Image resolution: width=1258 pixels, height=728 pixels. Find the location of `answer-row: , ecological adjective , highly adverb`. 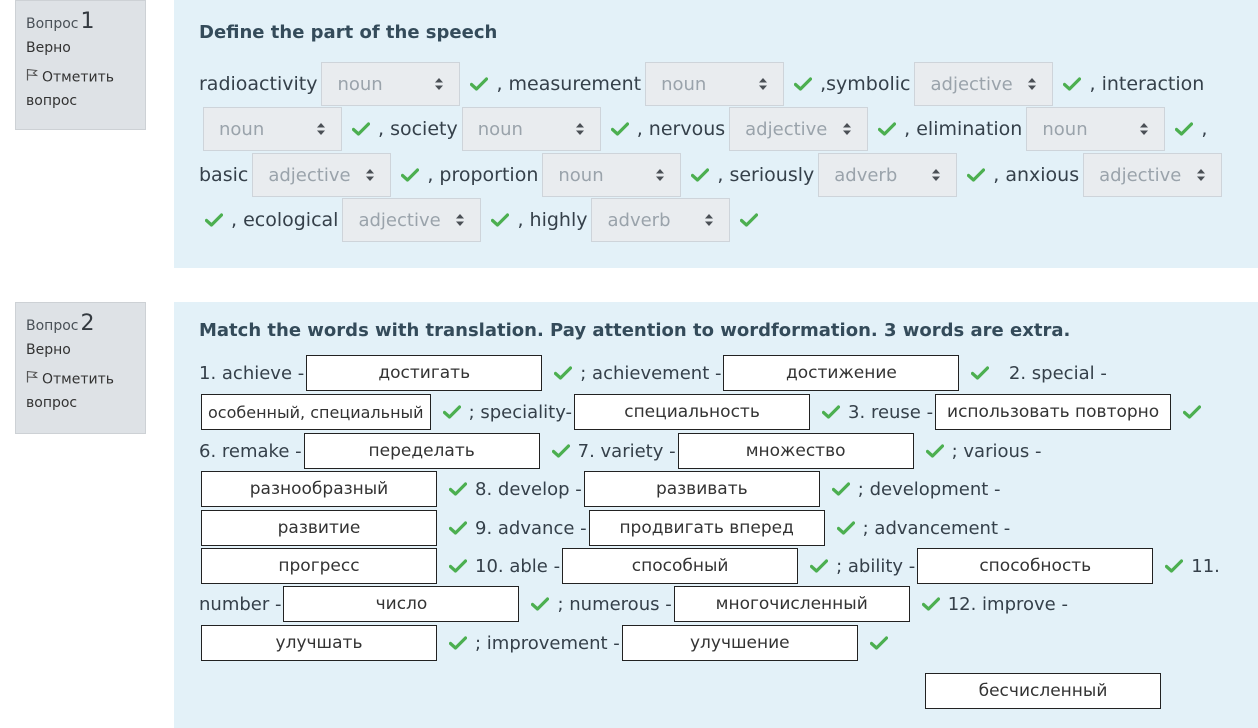

answer-row: , ecological adjective , highly adverb is located at coordinates (482, 220).